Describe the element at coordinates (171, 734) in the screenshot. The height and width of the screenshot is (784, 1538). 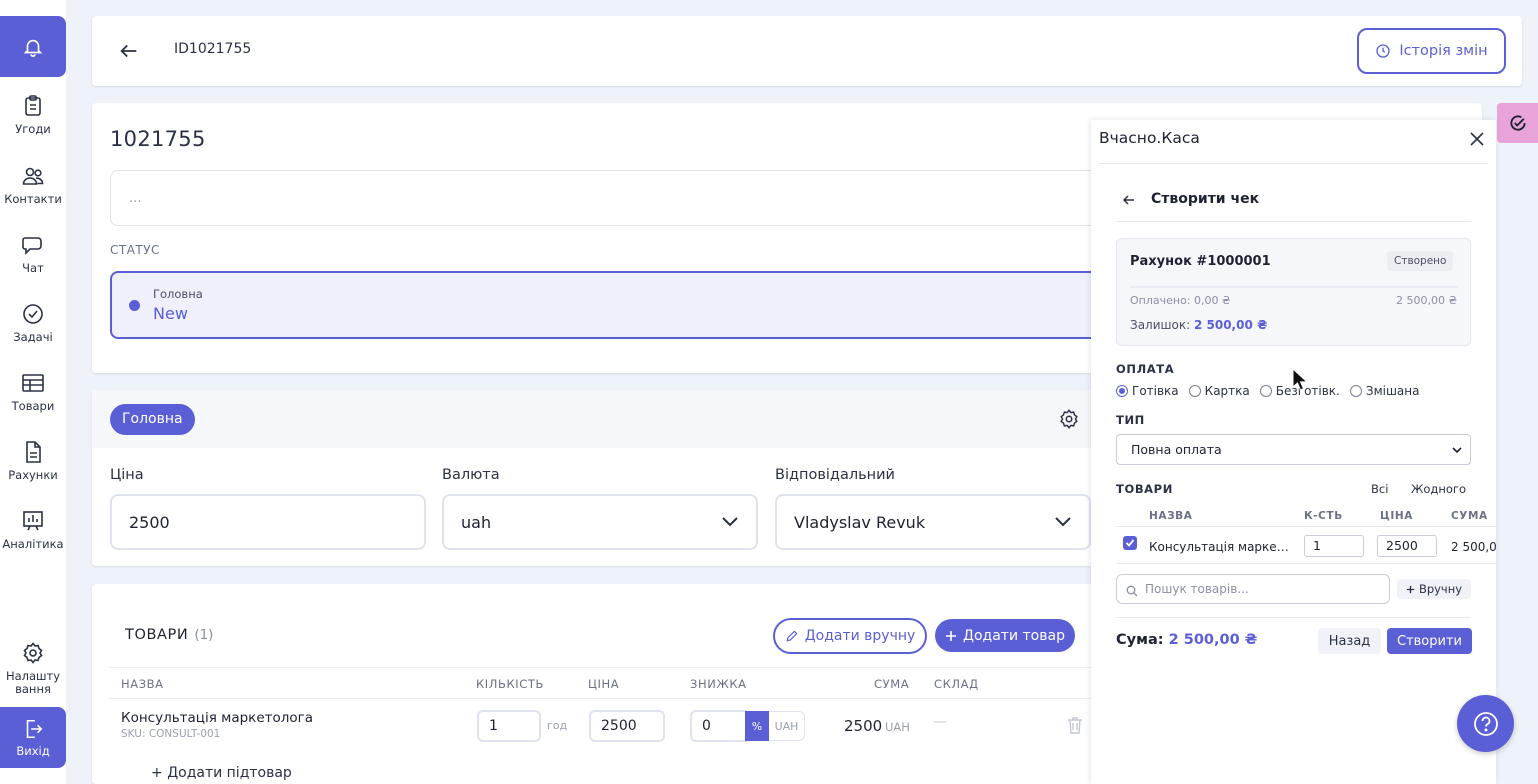
I see `goods-row-sku: SKU: CONSULT-001` at that location.